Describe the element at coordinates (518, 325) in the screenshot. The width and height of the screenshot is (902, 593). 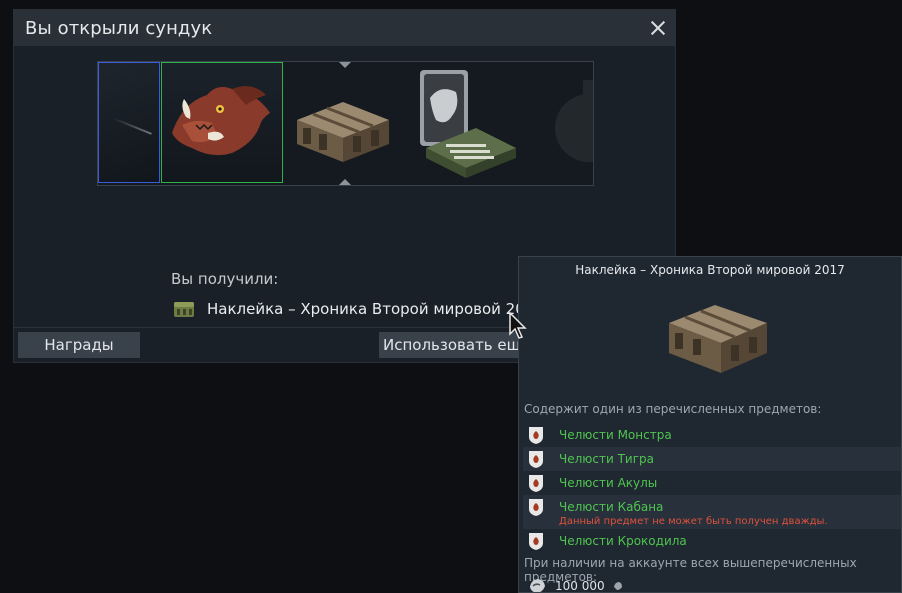
I see `mouse-cursor-icon` at that location.